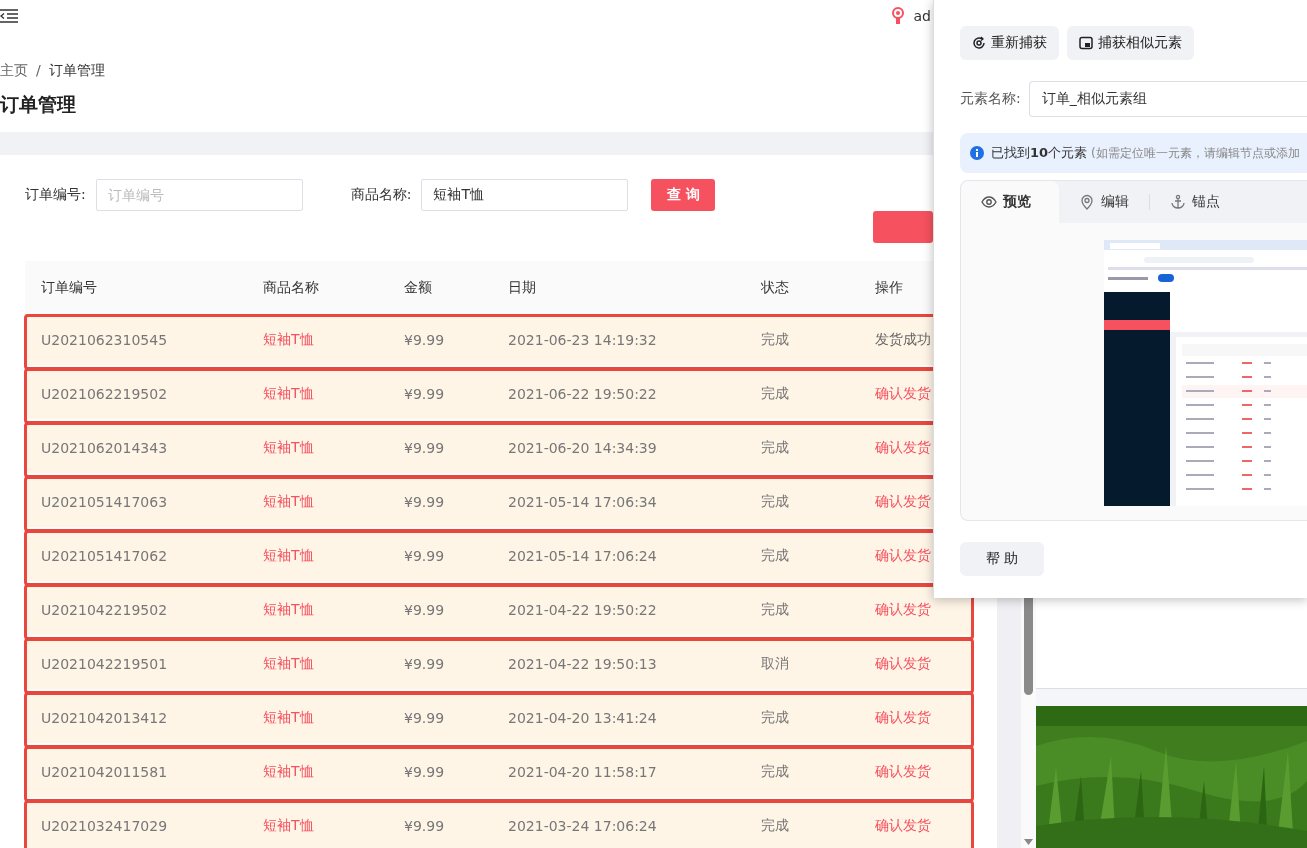 The image size is (1307, 848). I want to click on table-cell: 2021-05-14 17:06:34, so click(582, 502).